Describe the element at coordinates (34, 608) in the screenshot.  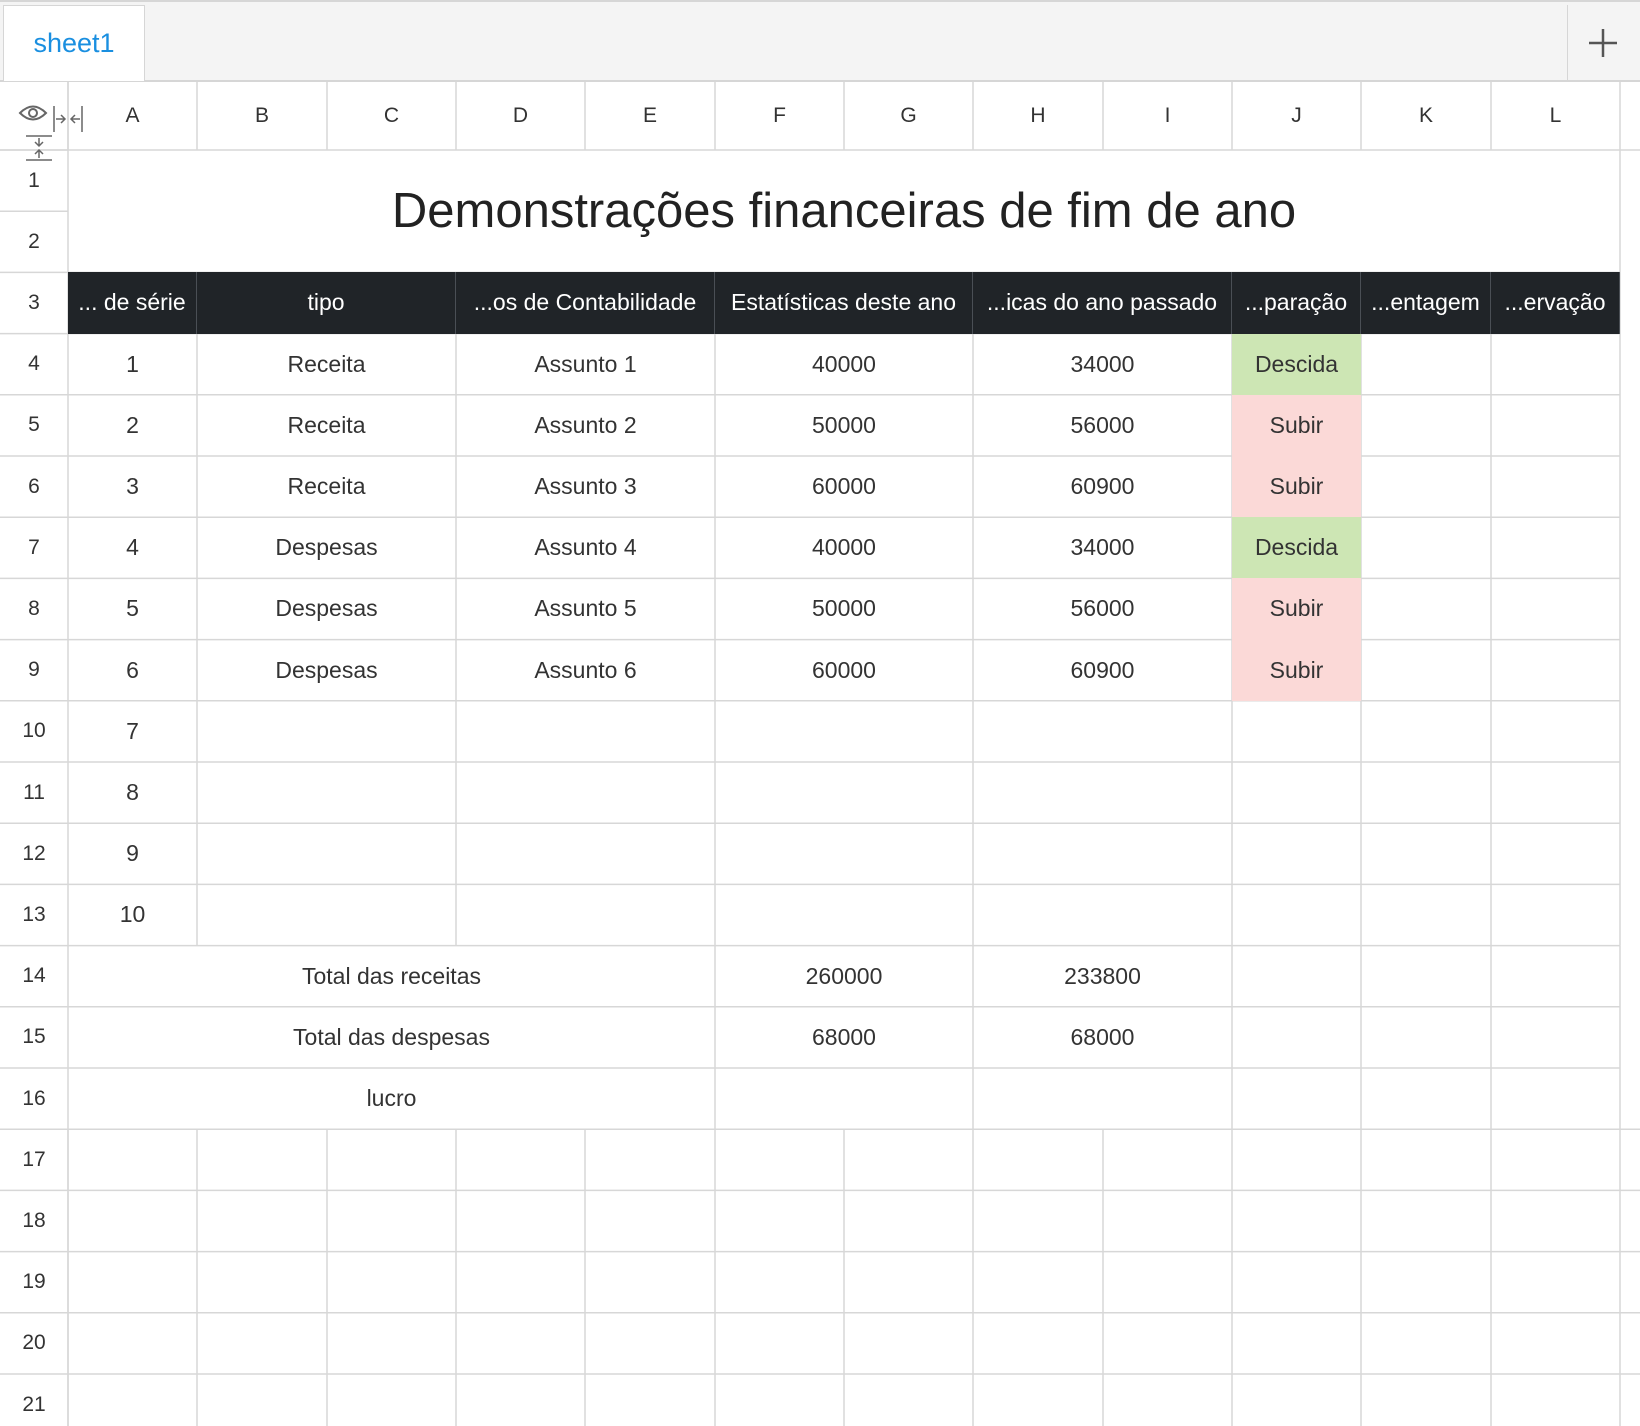
I see `row-header-8: 8` at that location.